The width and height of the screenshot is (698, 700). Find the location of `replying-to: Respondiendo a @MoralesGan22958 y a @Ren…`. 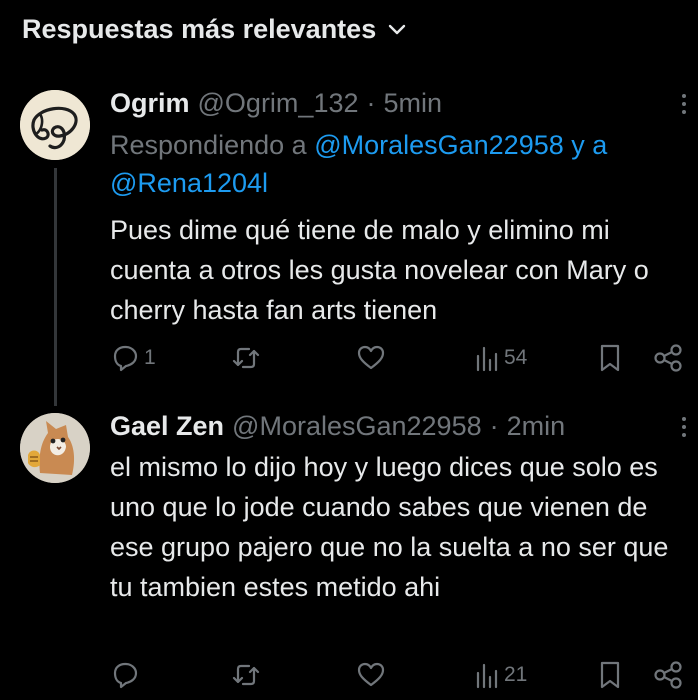

replying-to: Respondiendo a @MoralesGan22958 y a @Ren… is located at coordinates (402, 164).